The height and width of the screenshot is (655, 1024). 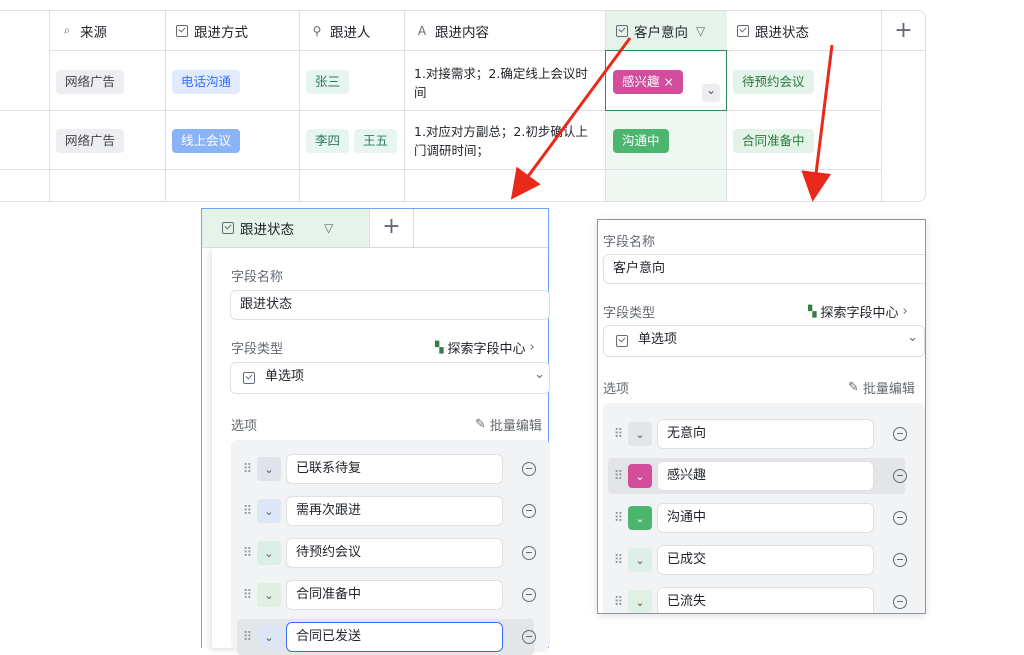 I want to click on header-status: 跟进状态, so click(x=804, y=31).